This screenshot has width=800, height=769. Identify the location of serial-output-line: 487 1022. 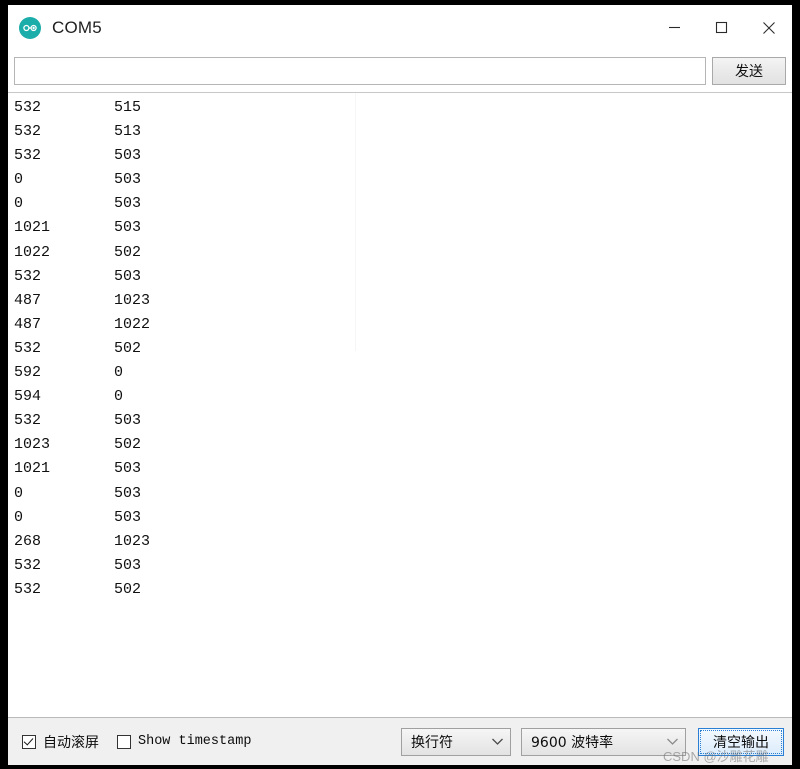
(403, 325).